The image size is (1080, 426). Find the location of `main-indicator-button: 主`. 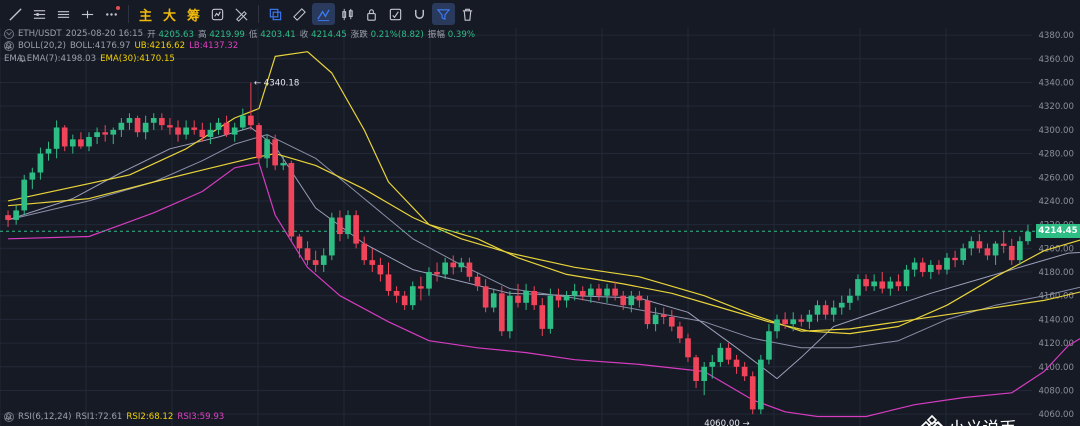

main-indicator-button: 主 is located at coordinates (145, 14).